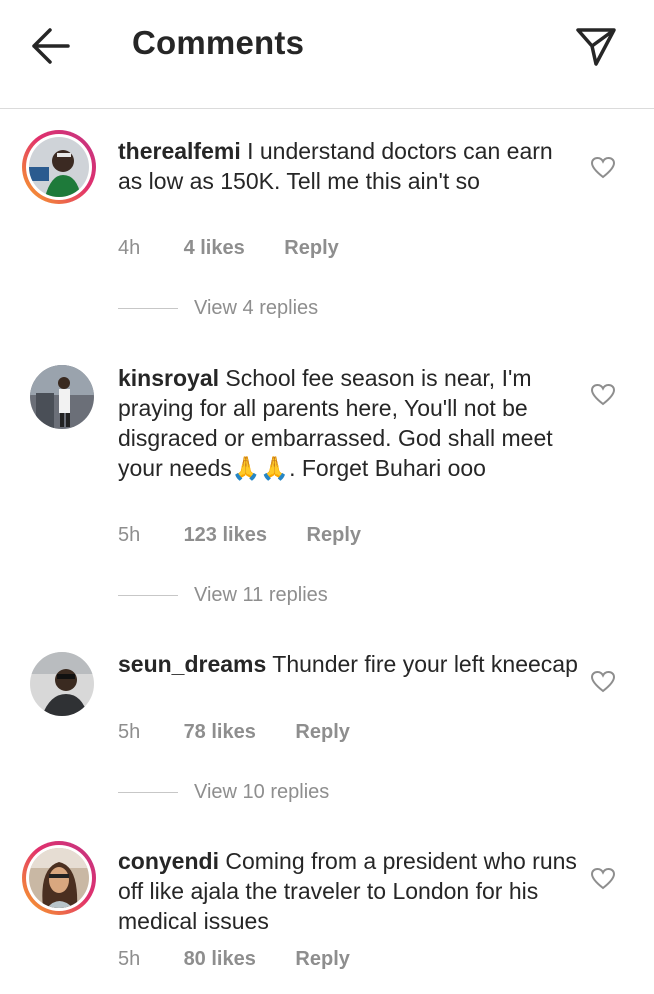 Image resolution: width=654 pixels, height=994 pixels. I want to click on view-replies-button: View 4 replies, so click(218, 312).